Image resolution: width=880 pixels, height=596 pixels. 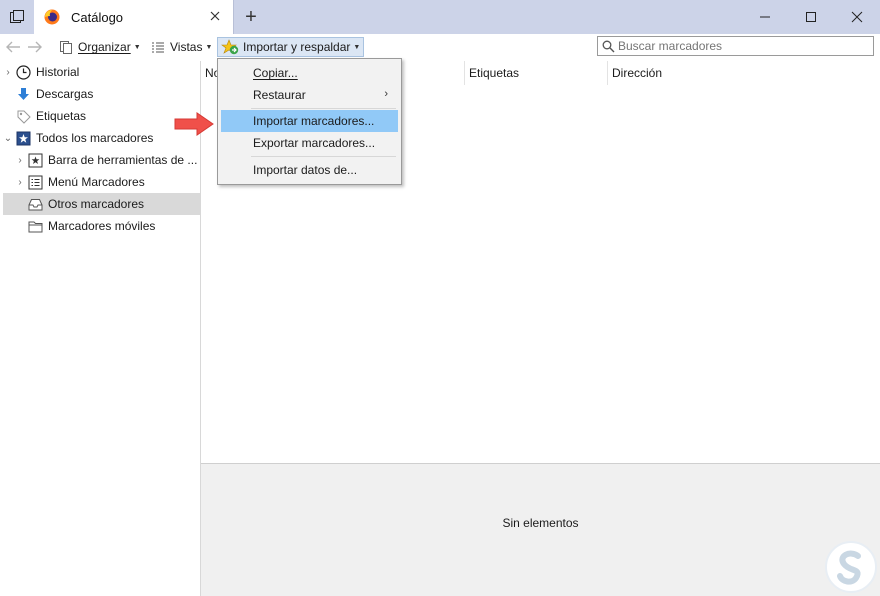 I want to click on tab-catalog: Catálogo, so click(x=134, y=17).